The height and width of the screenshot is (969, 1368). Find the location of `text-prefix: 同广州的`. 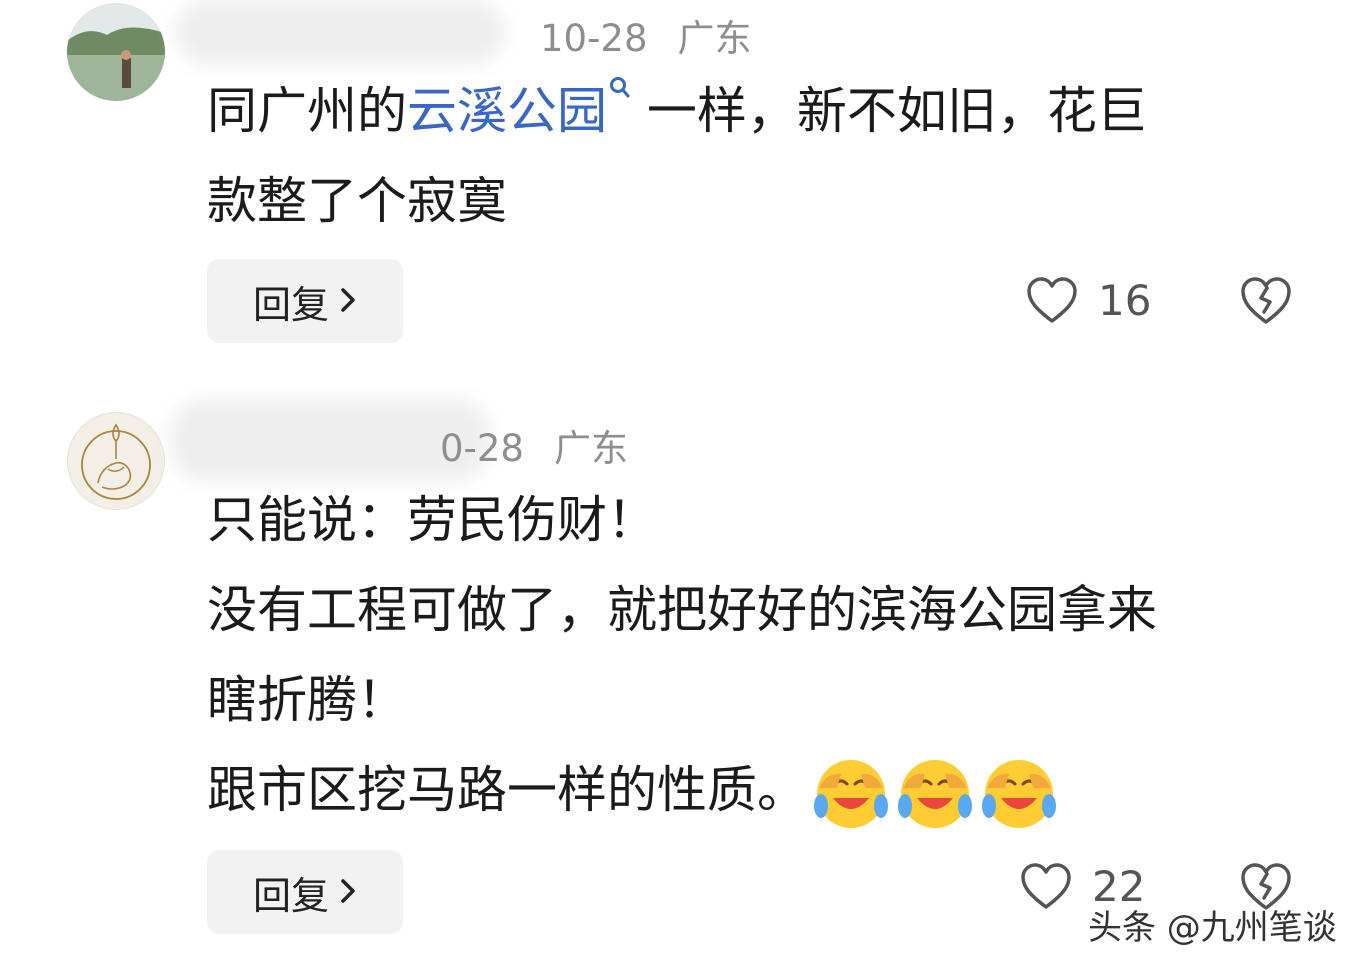

text-prefix: 同广州的 is located at coordinates (307, 111).